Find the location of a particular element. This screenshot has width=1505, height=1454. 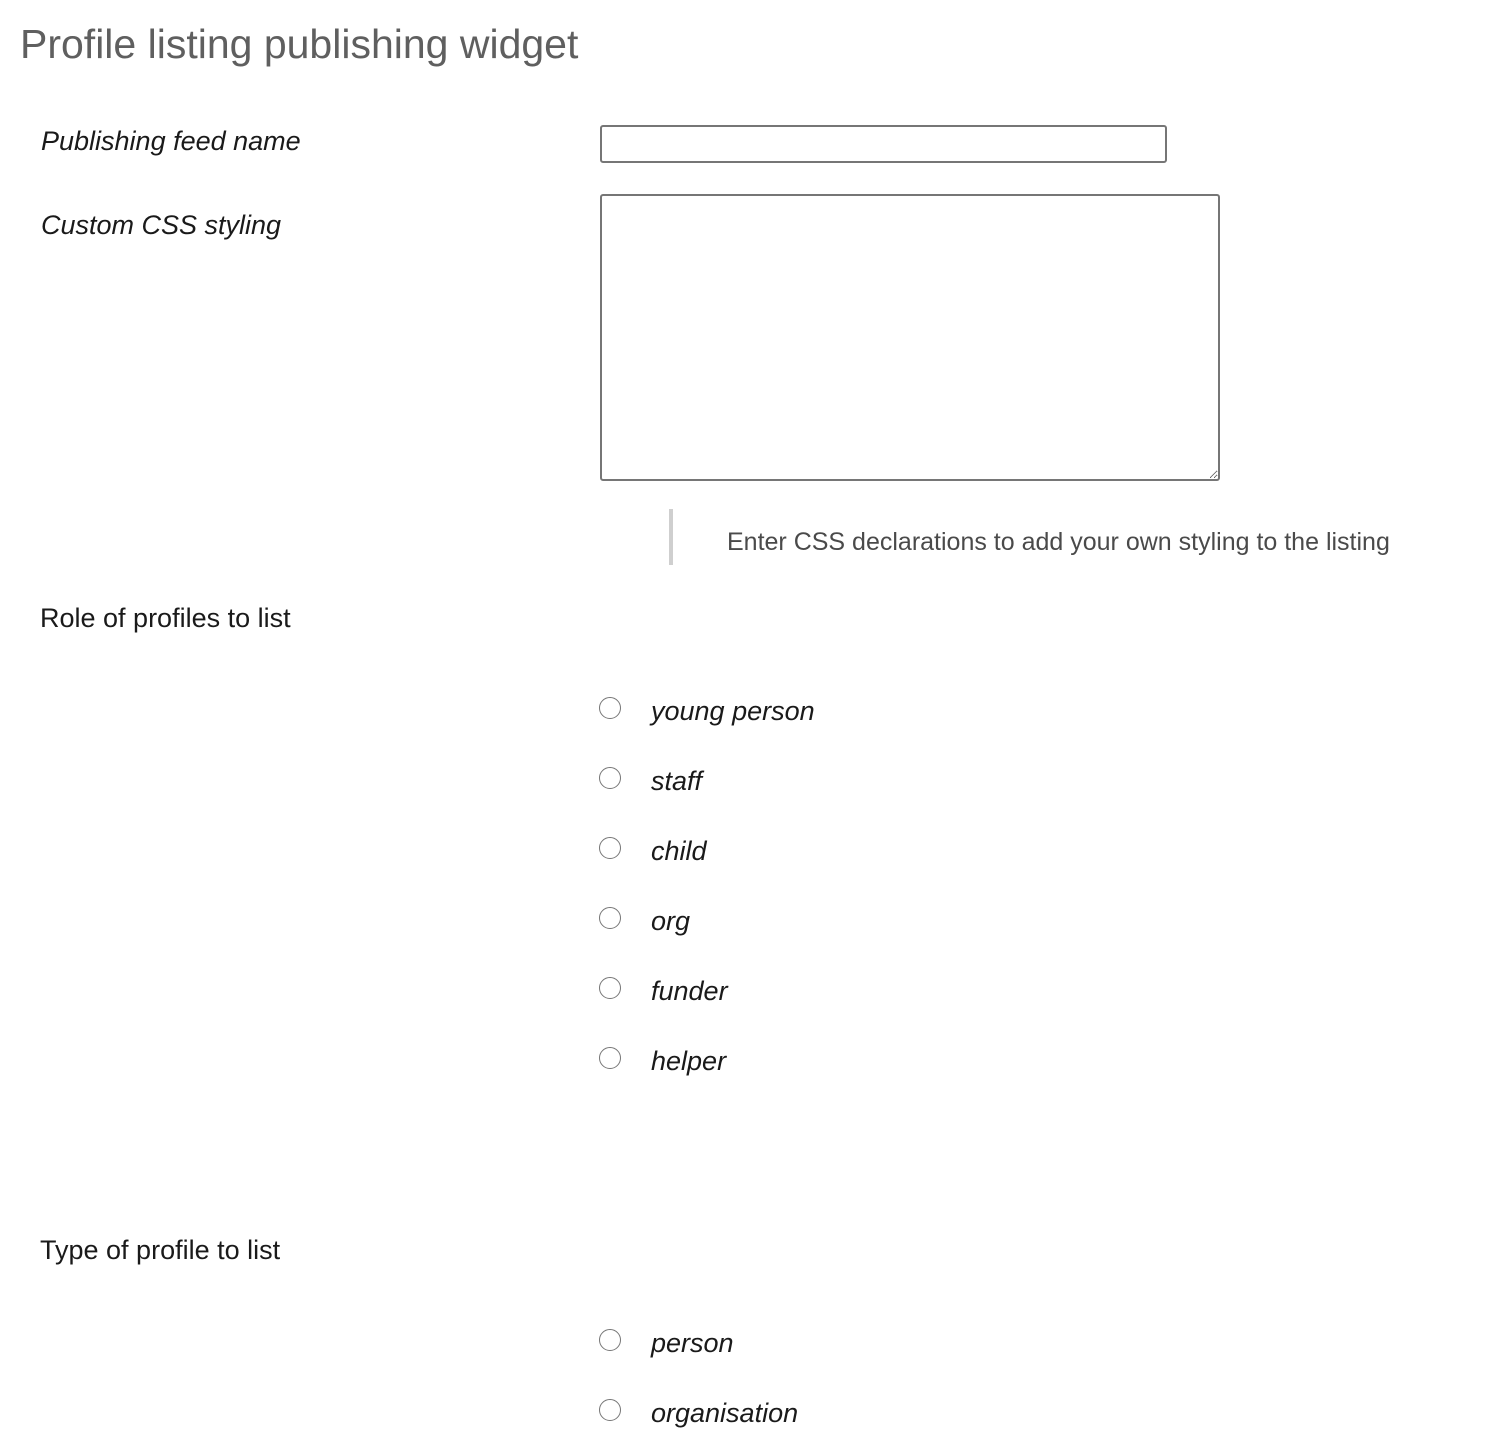

custom-css-textarea is located at coordinates (910, 337).